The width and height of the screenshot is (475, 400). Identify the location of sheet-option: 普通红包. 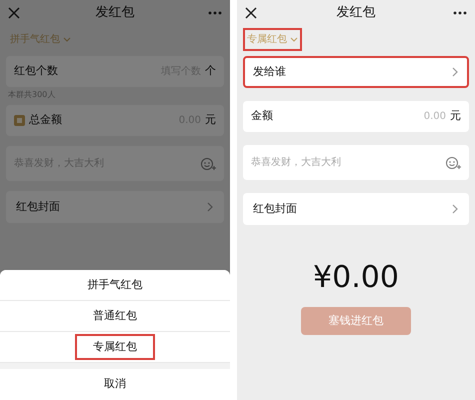
(115, 316).